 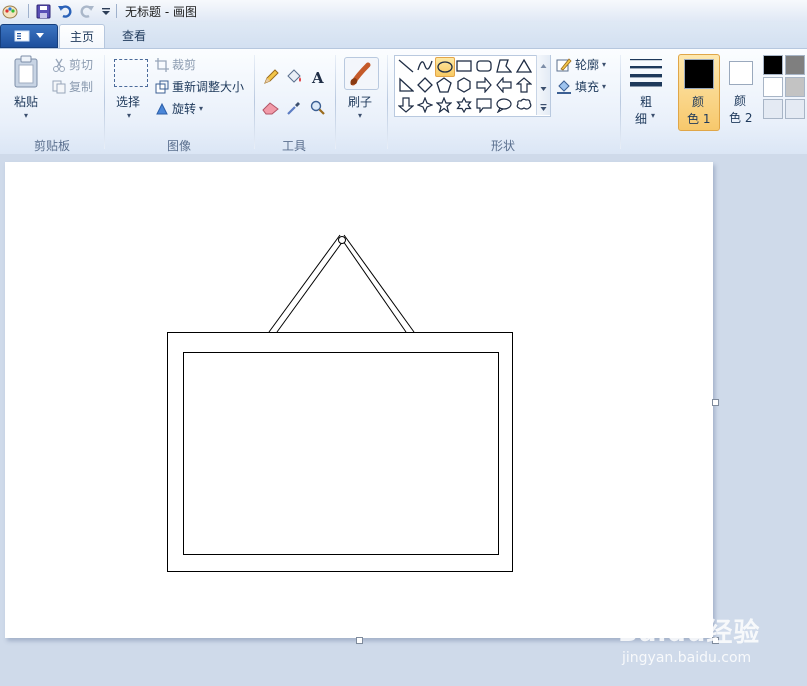 I want to click on right-arrow-shape-icon, so click(x=484, y=85).